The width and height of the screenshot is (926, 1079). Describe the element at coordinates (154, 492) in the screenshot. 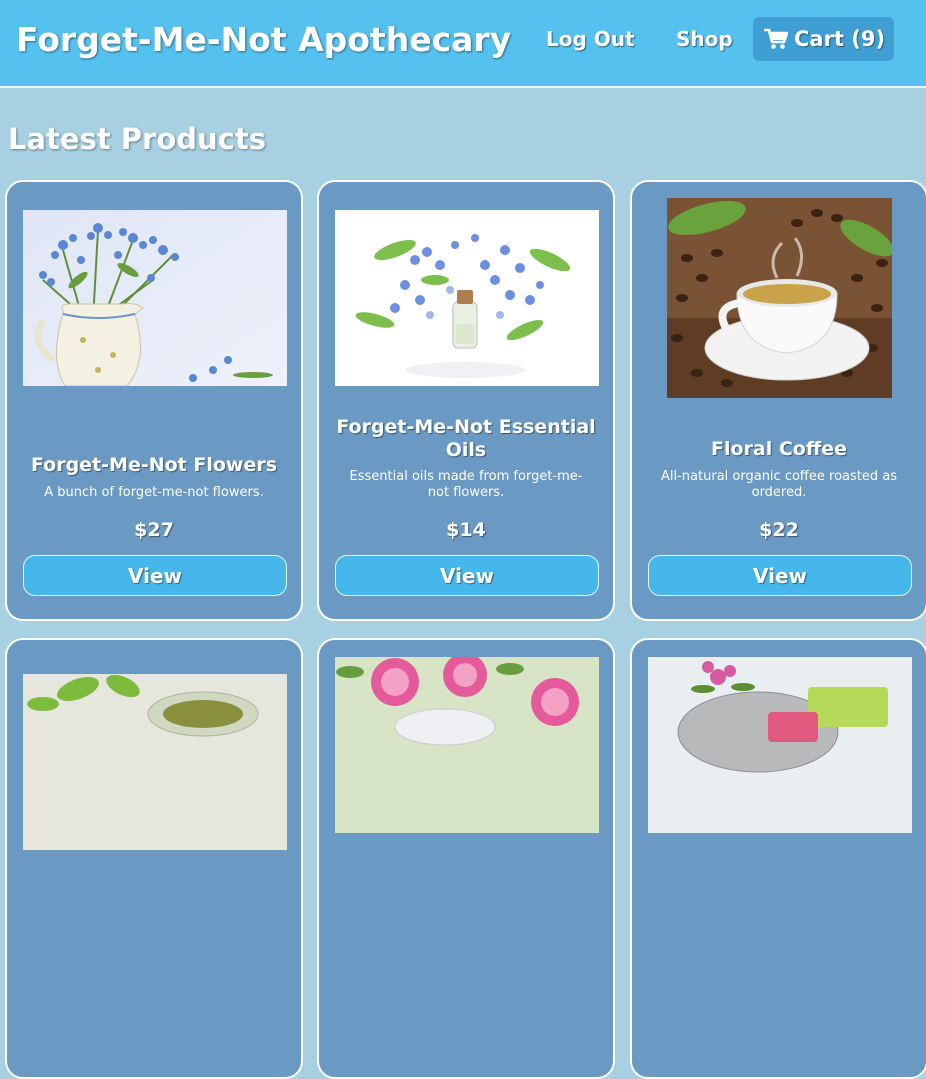

I see `product-description: A bunch of forget-me-not flowers.` at that location.